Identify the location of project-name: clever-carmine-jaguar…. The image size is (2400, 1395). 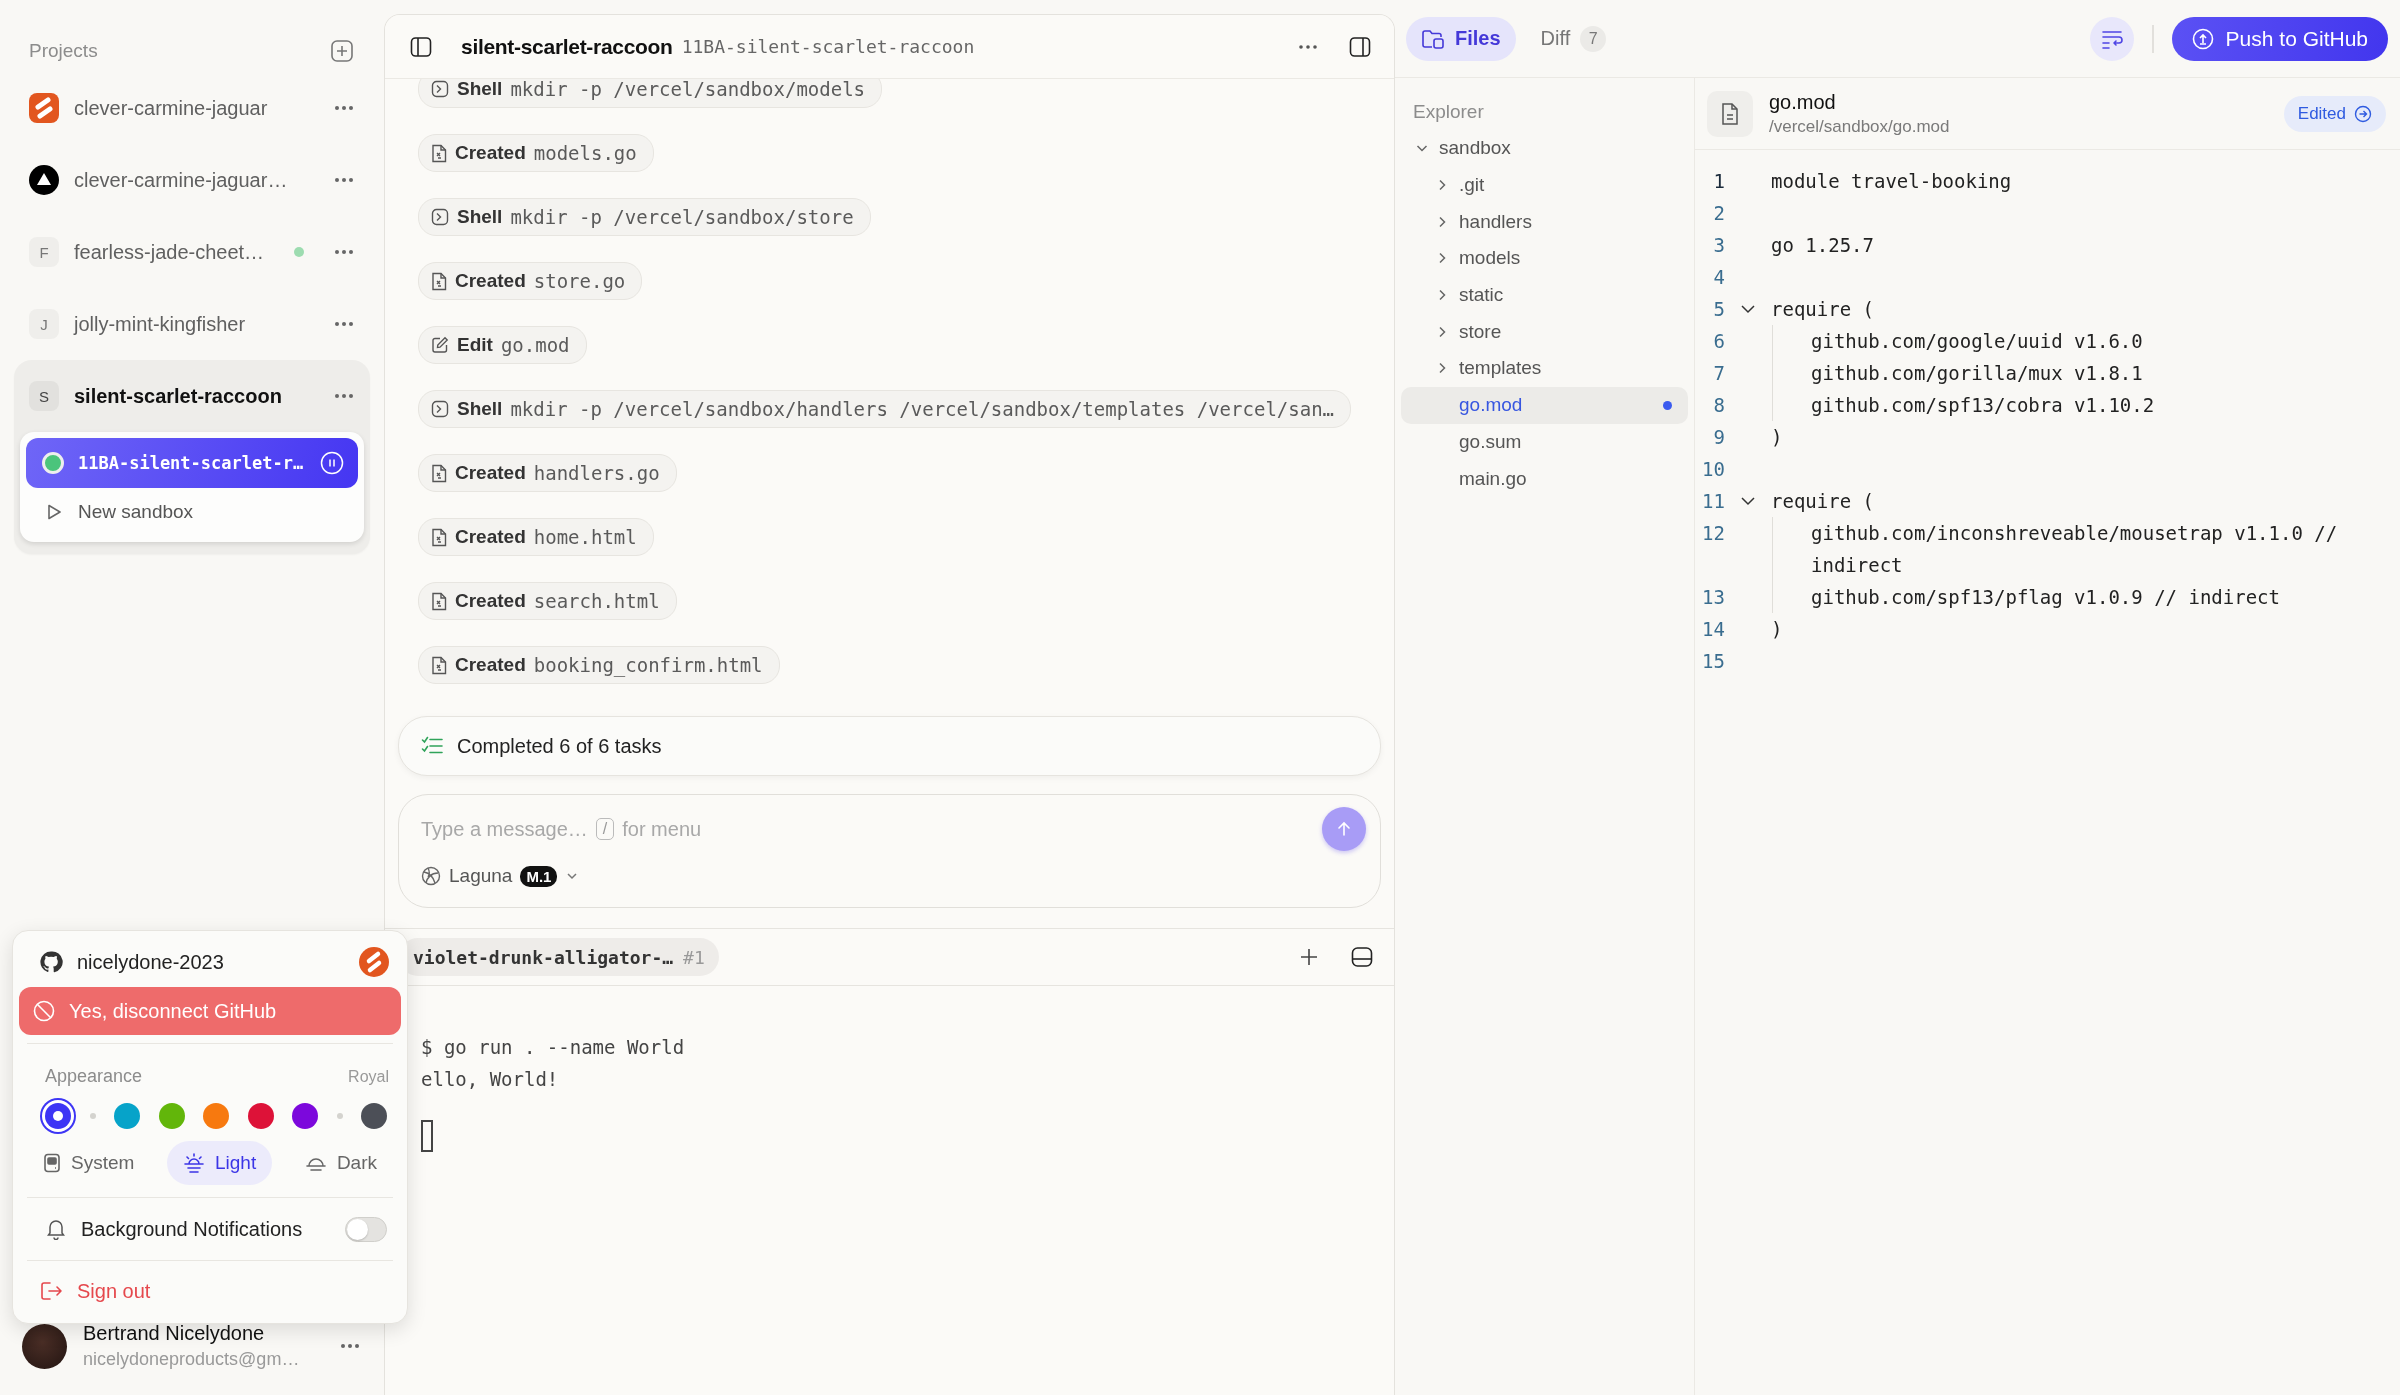
(204, 180).